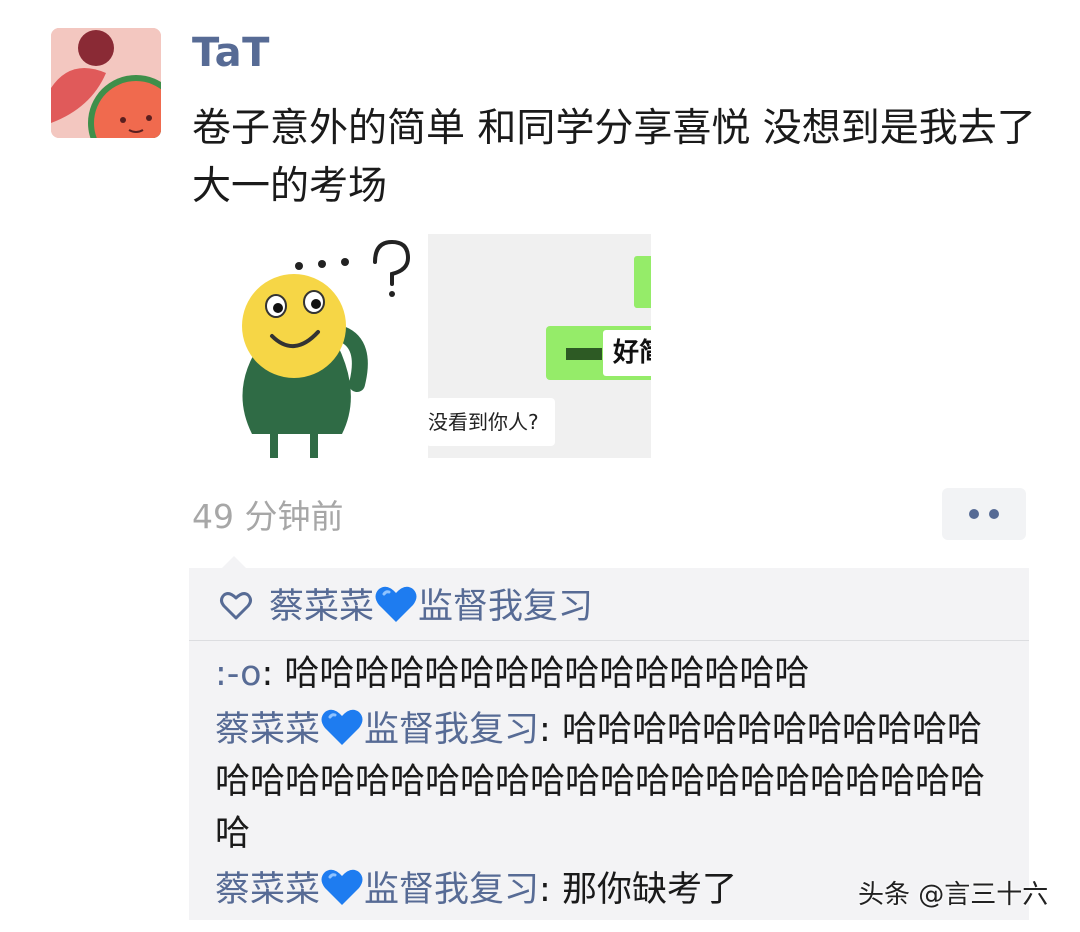  Describe the element at coordinates (539, 346) in the screenshot. I see `post-image-2: 好简 没看到你人?` at that location.